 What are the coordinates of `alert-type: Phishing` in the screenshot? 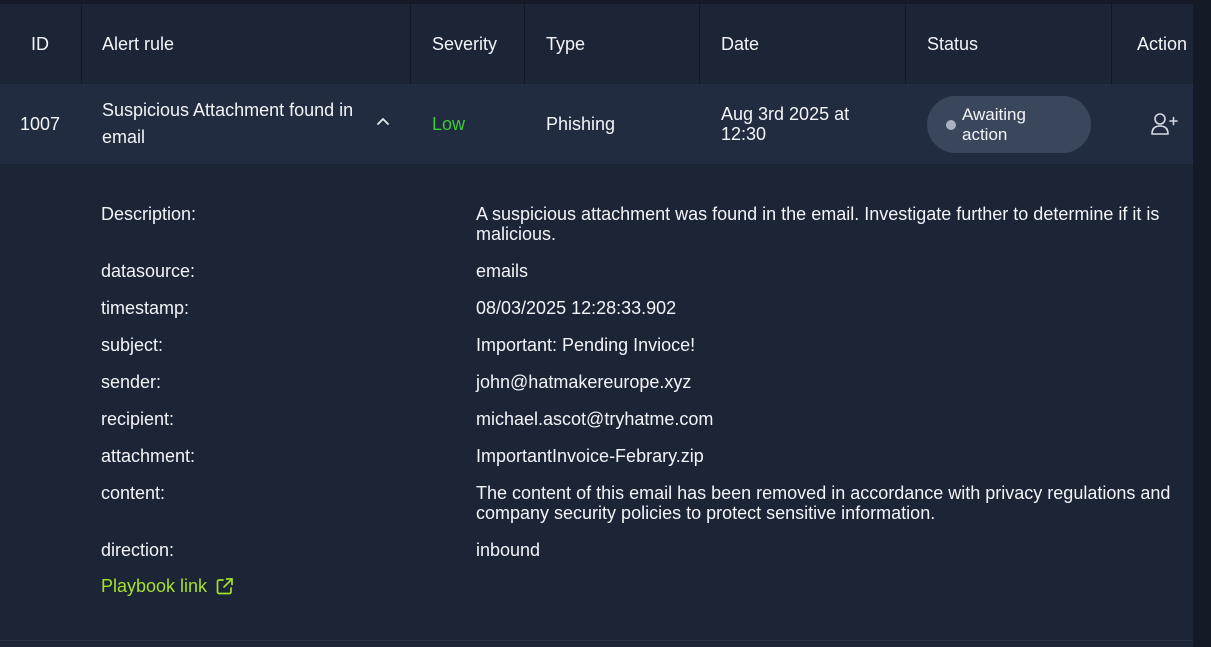 It's located at (581, 123).